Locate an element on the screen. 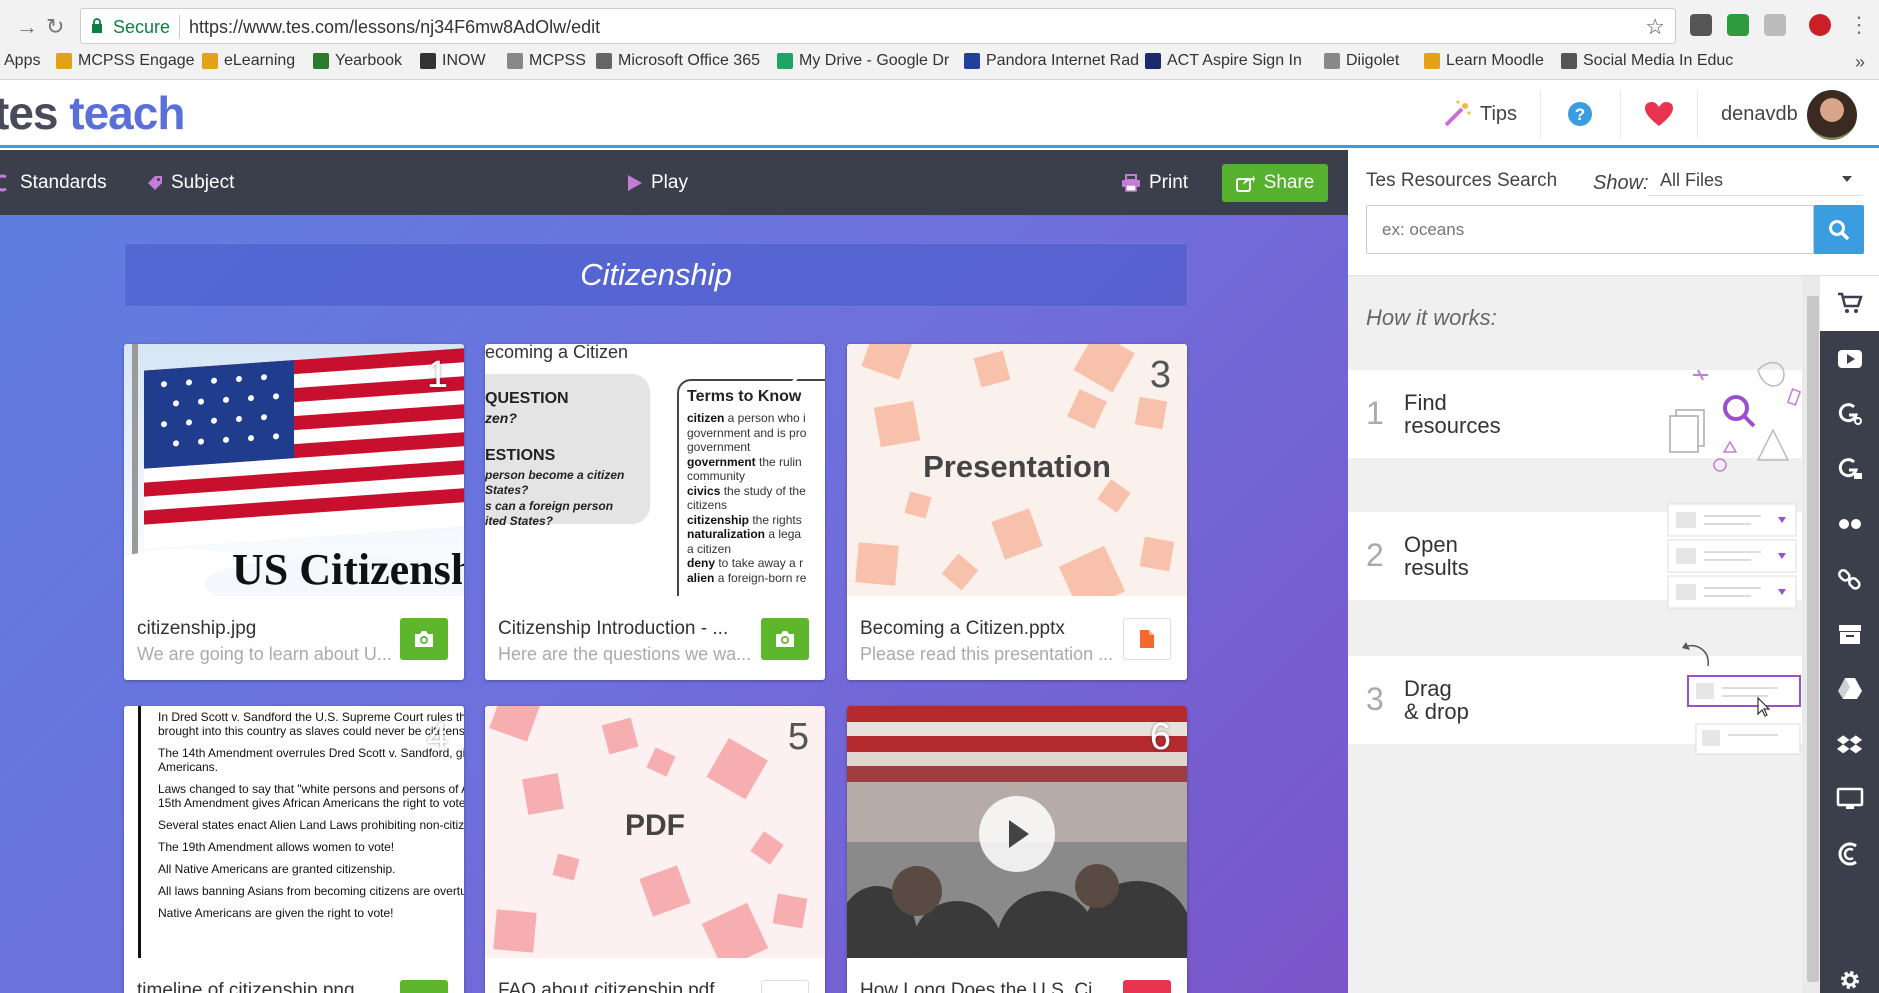 This screenshot has width=1879, height=993. pptx-type-badge is located at coordinates (1147, 639).